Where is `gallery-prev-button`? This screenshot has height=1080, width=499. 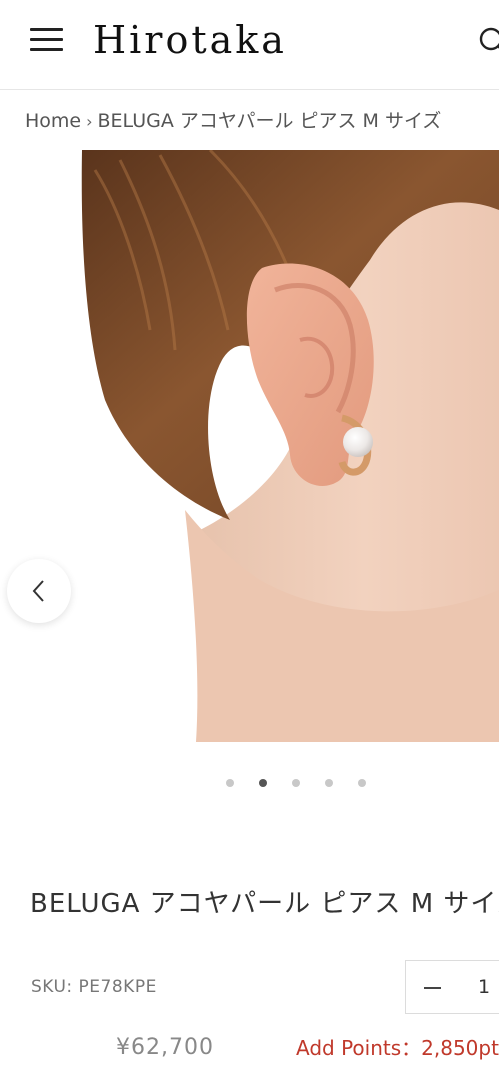 gallery-prev-button is located at coordinates (39, 591).